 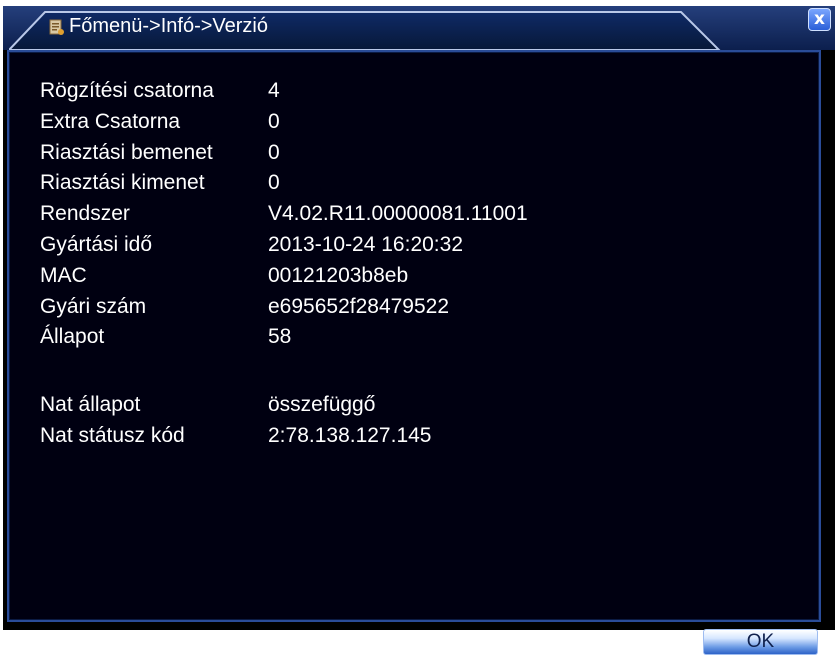 I want to click on info-label: Nat állapot, so click(x=90, y=404).